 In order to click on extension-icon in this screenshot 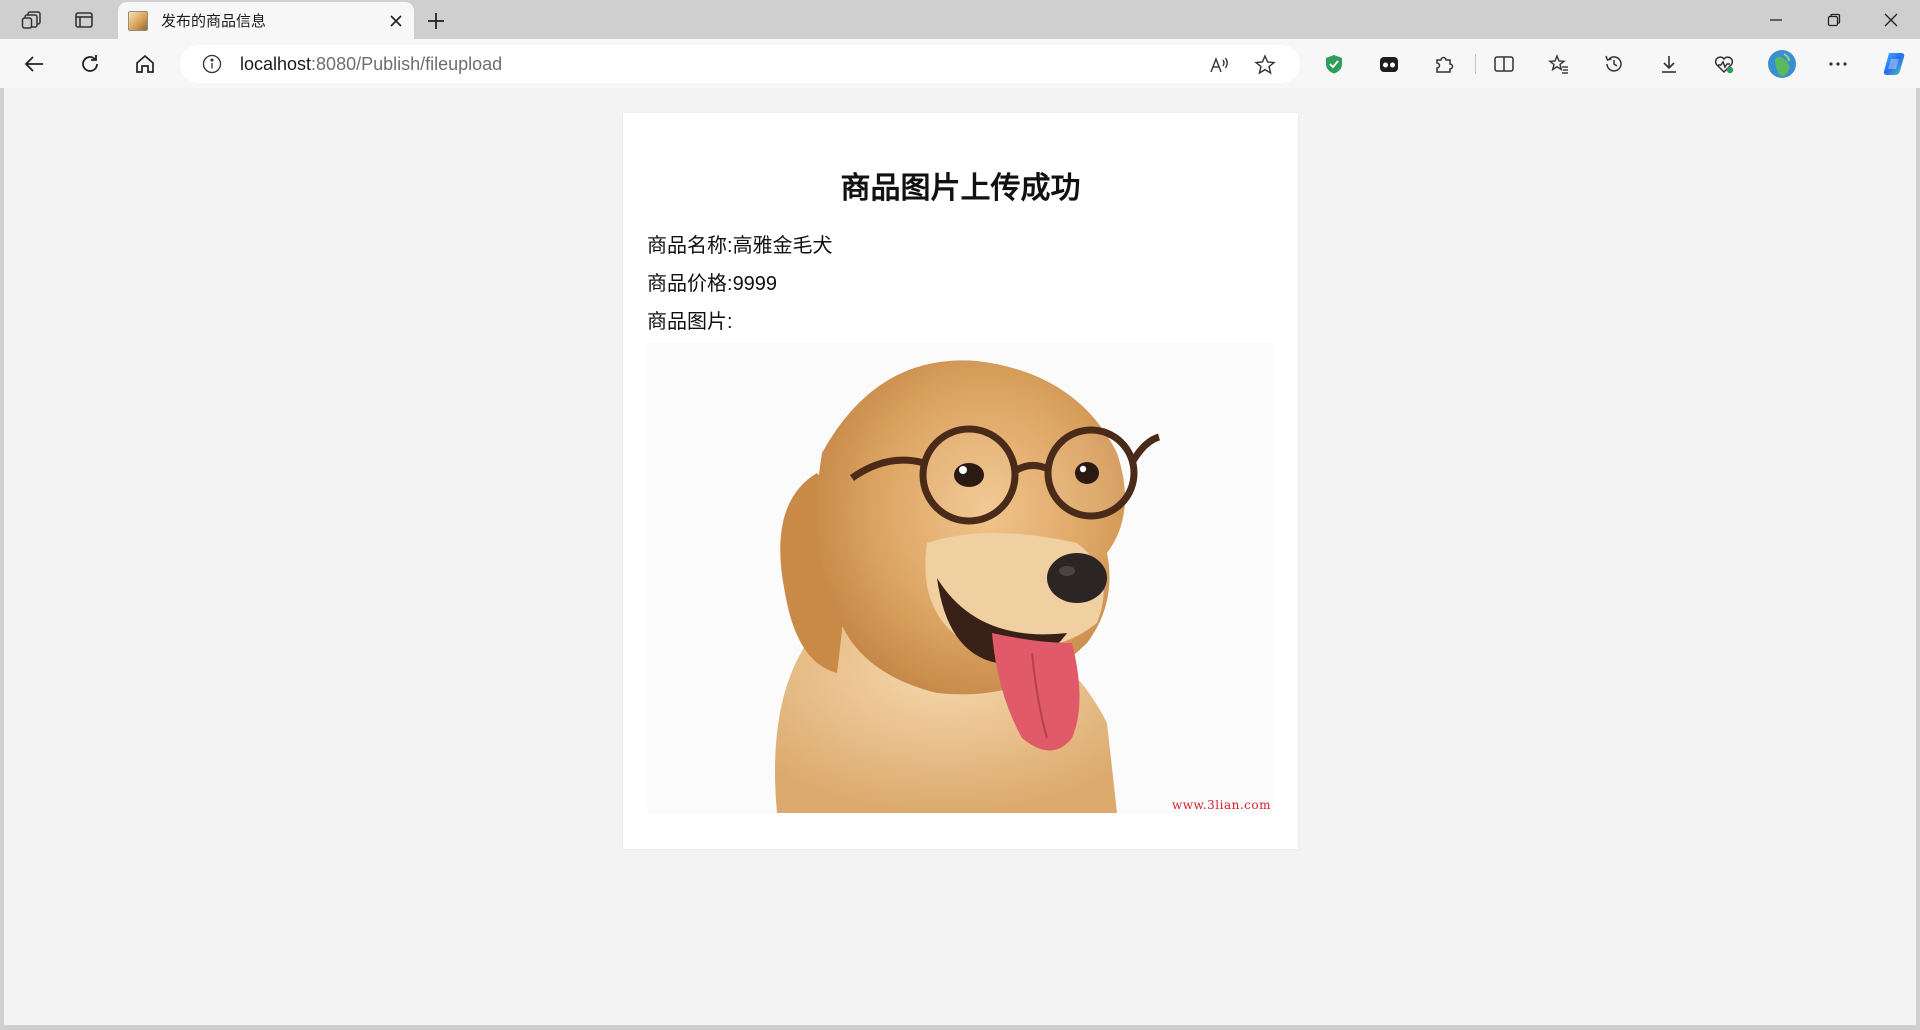, I will do `click(1389, 64)`.